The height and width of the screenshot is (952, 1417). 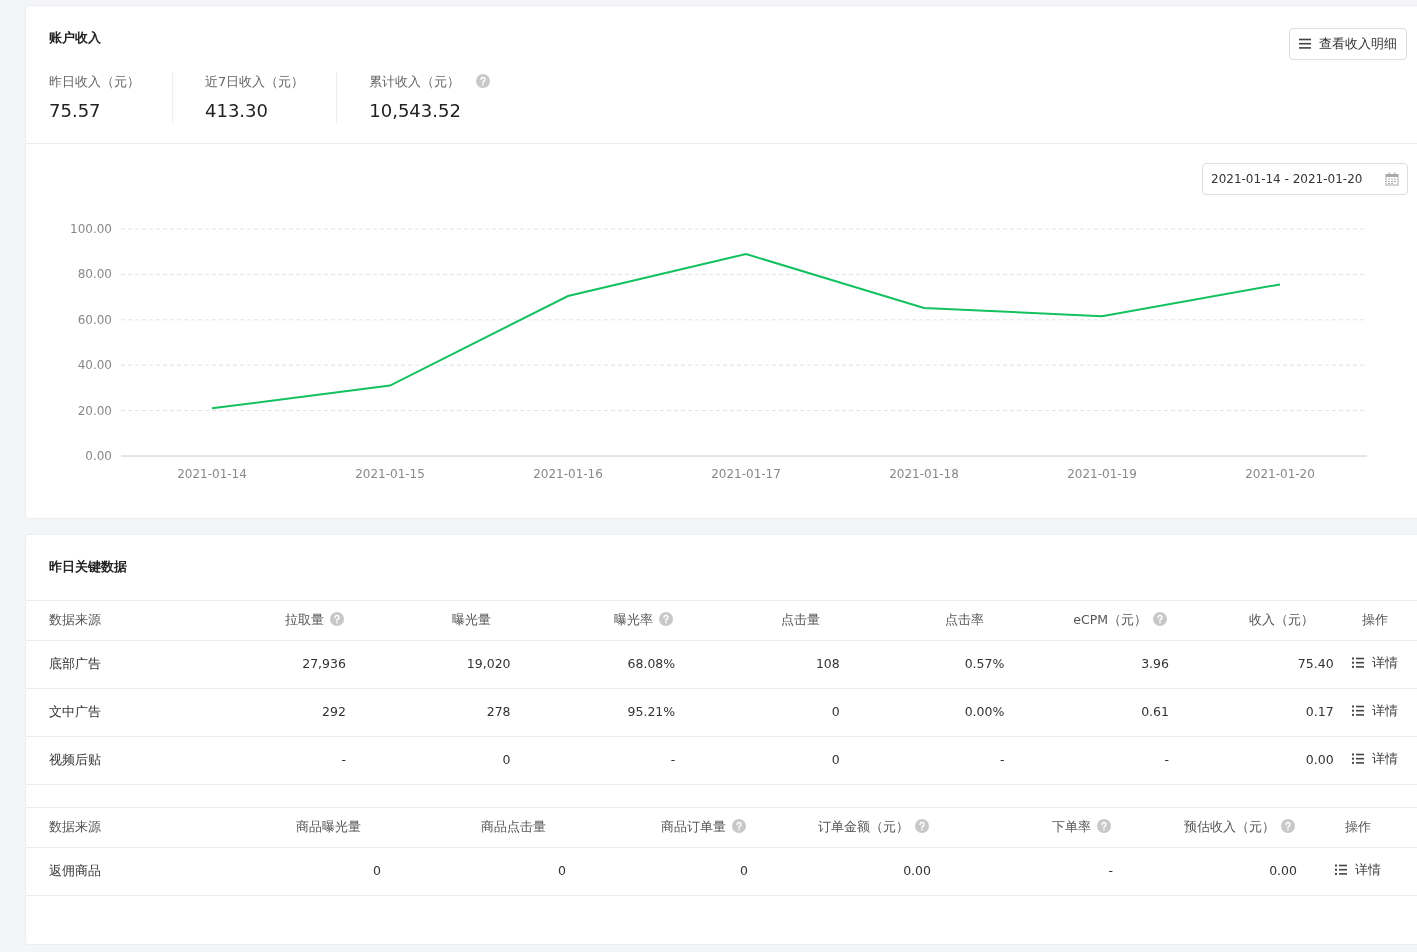 What do you see at coordinates (1392, 179) in the screenshot?
I see `calendar-icon` at bounding box center [1392, 179].